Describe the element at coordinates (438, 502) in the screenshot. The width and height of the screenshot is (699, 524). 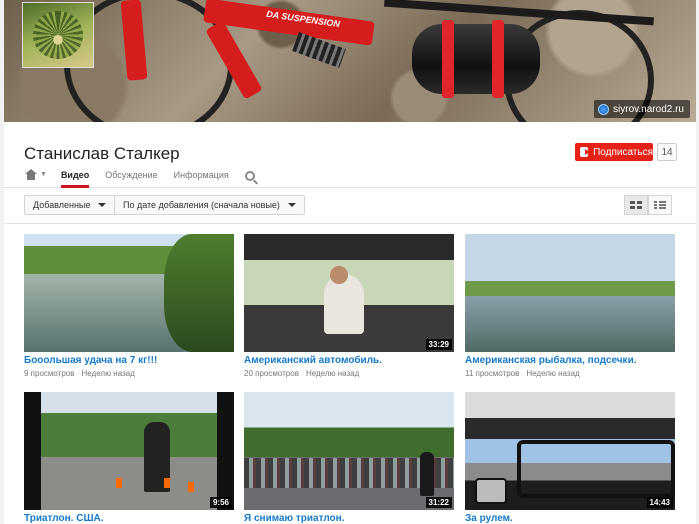
I see `video-duration: 31:22` at that location.